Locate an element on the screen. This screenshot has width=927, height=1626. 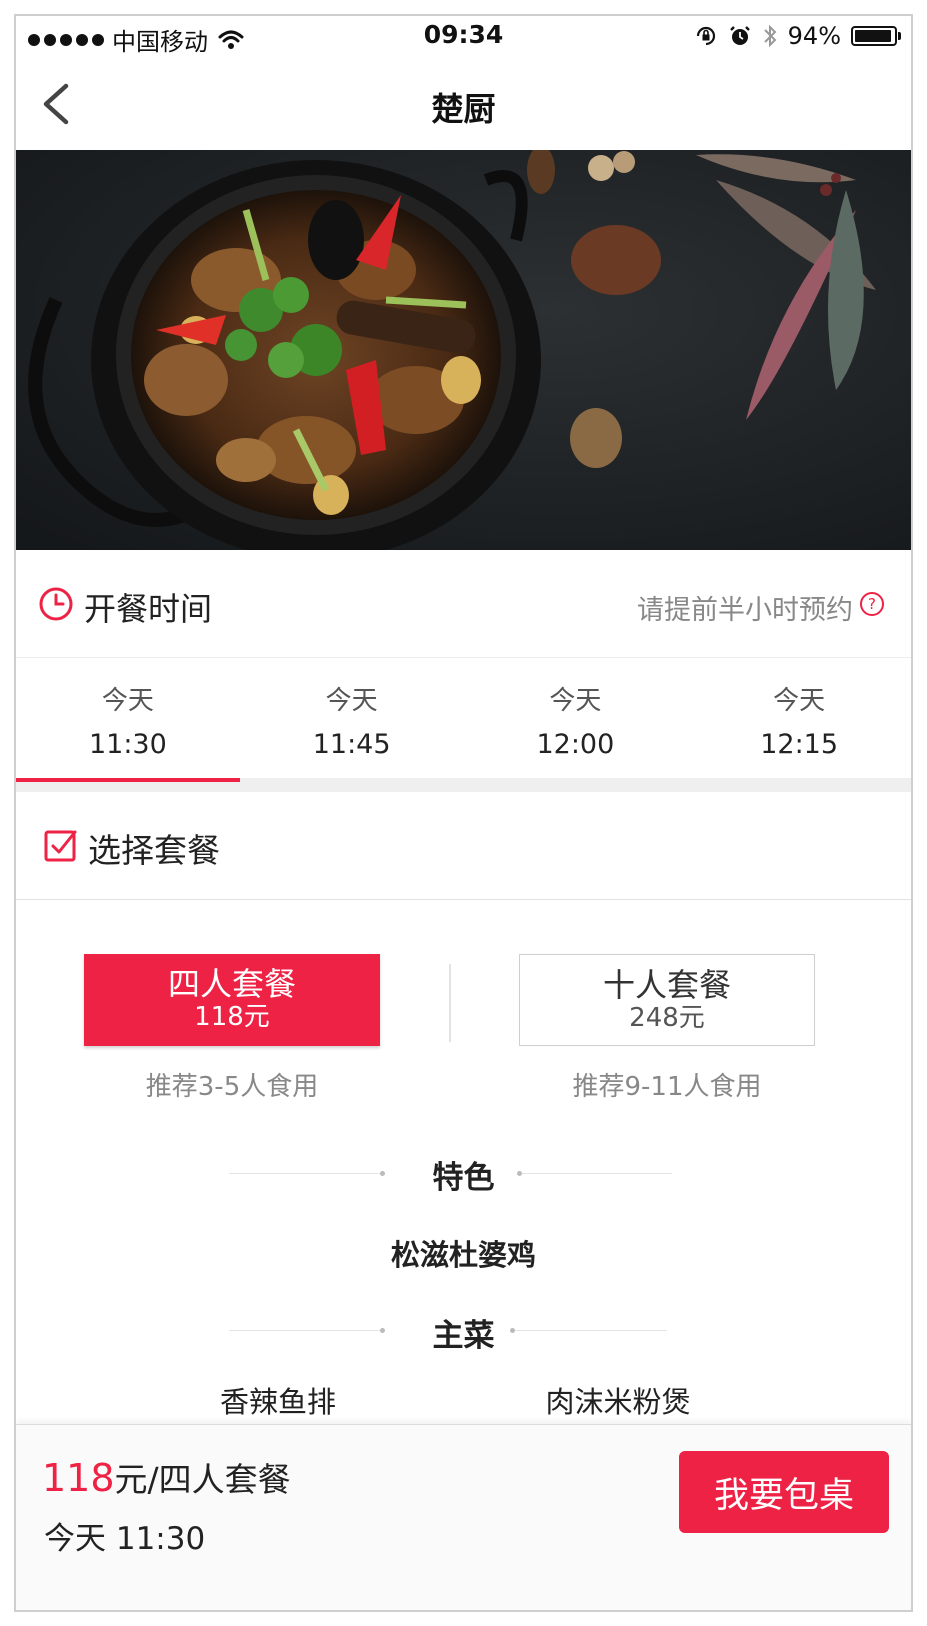
main-dish: 香辣鱼排 is located at coordinates (277, 1402).